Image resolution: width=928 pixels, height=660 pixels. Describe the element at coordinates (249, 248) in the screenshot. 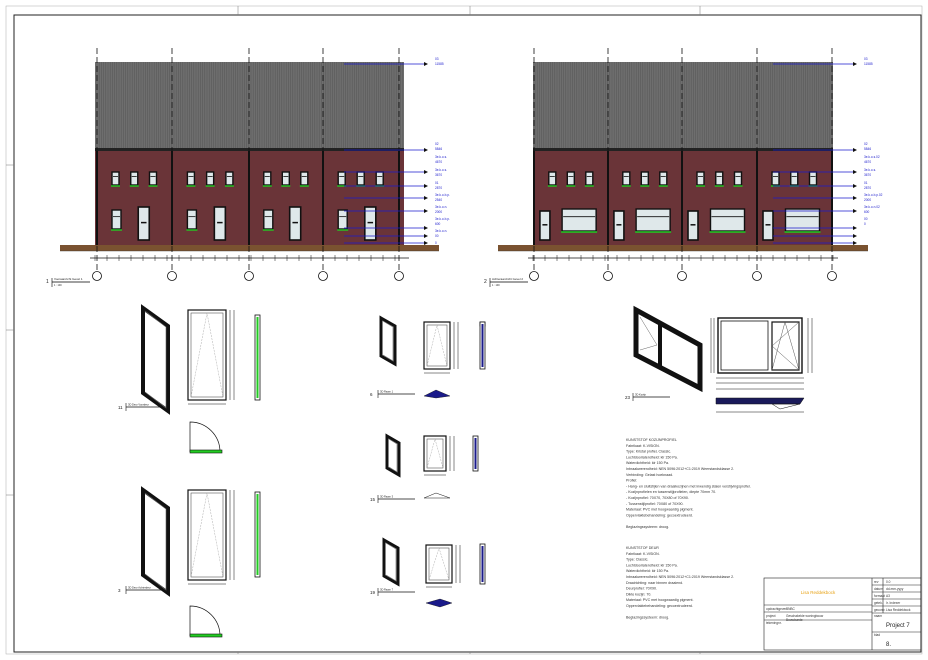

I see `ground-level` at that location.